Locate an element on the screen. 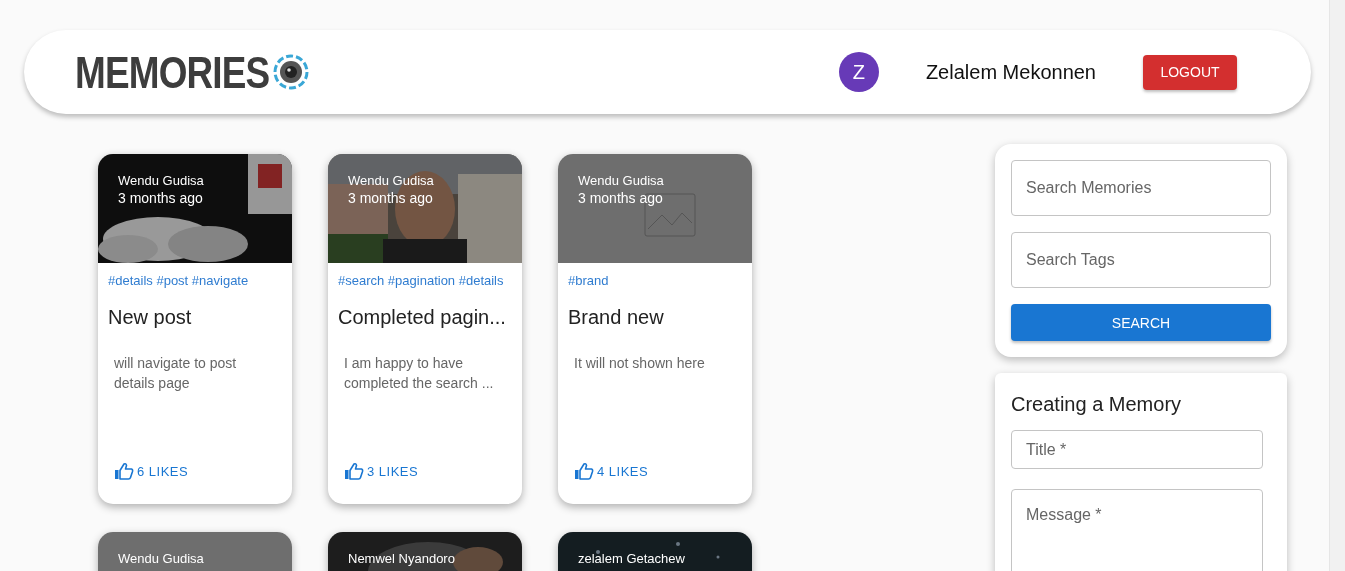 The height and width of the screenshot is (571, 1345). post-card: Wendu Gudisa is located at coordinates (195, 551).